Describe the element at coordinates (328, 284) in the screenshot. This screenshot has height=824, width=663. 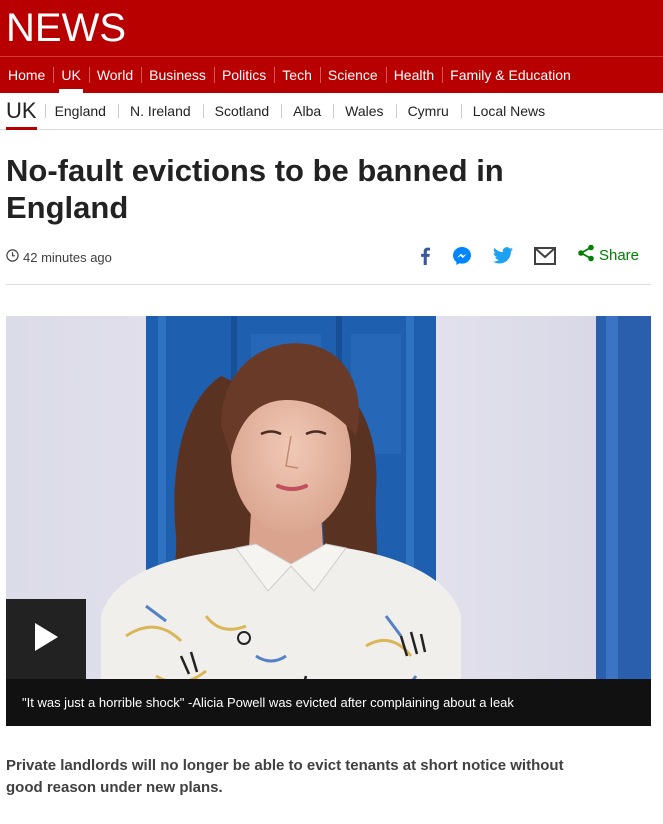
I see `divider` at that location.